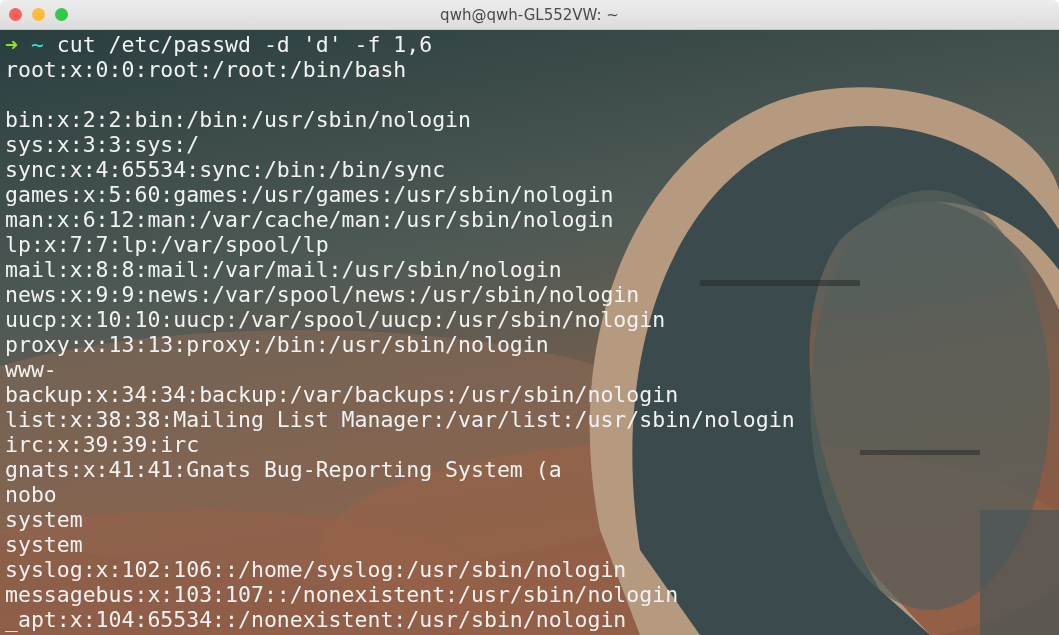 This screenshot has width=1059, height=635. What do you see at coordinates (102, 144) in the screenshot?
I see `output-line: sys:x:3:3:sys:/` at bounding box center [102, 144].